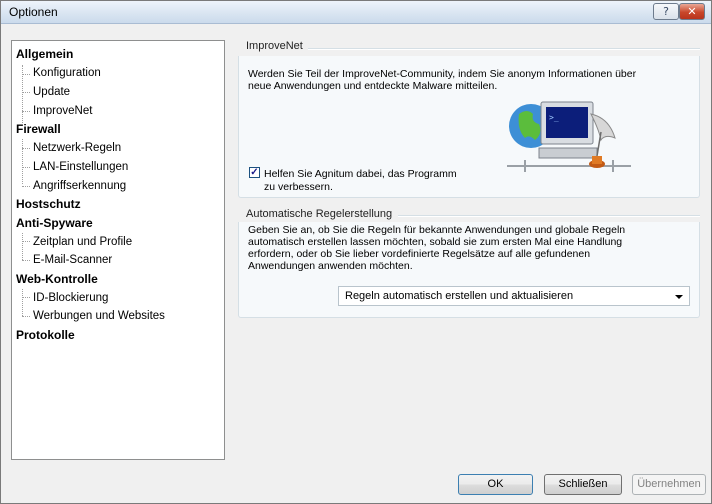  What do you see at coordinates (330, 266) in the screenshot?
I see `auto-rules-line4: Anwendungen anwenden möchten.` at bounding box center [330, 266].